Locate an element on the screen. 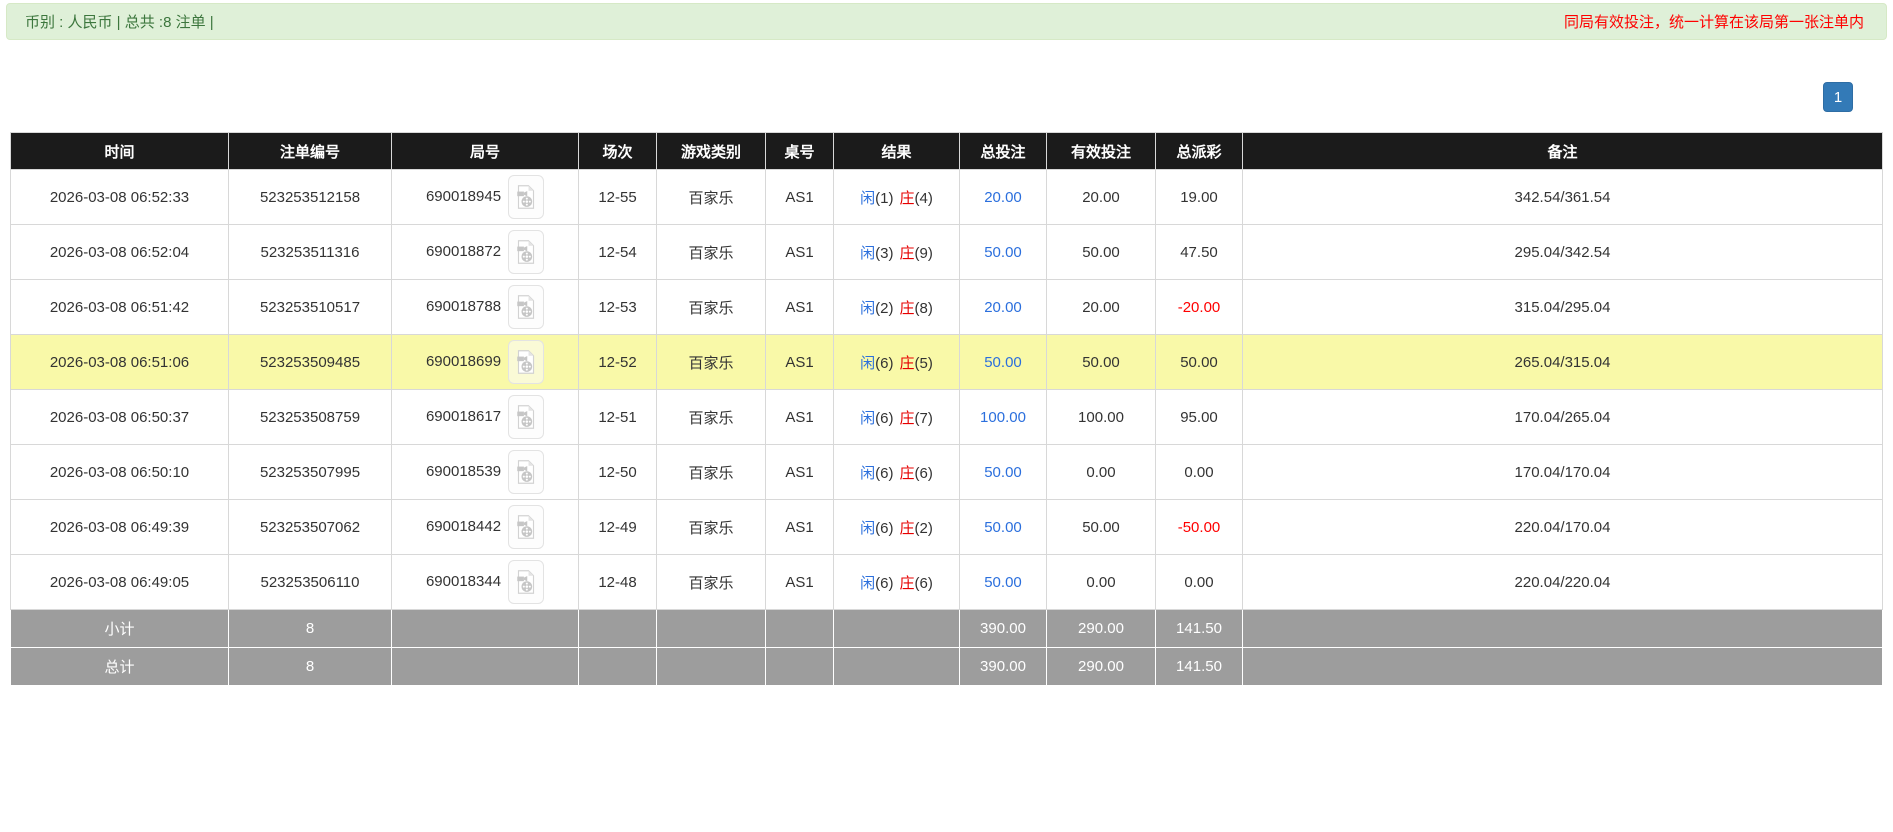 This screenshot has width=1893, height=832. cell-payout: 0.00 is located at coordinates (1199, 582).